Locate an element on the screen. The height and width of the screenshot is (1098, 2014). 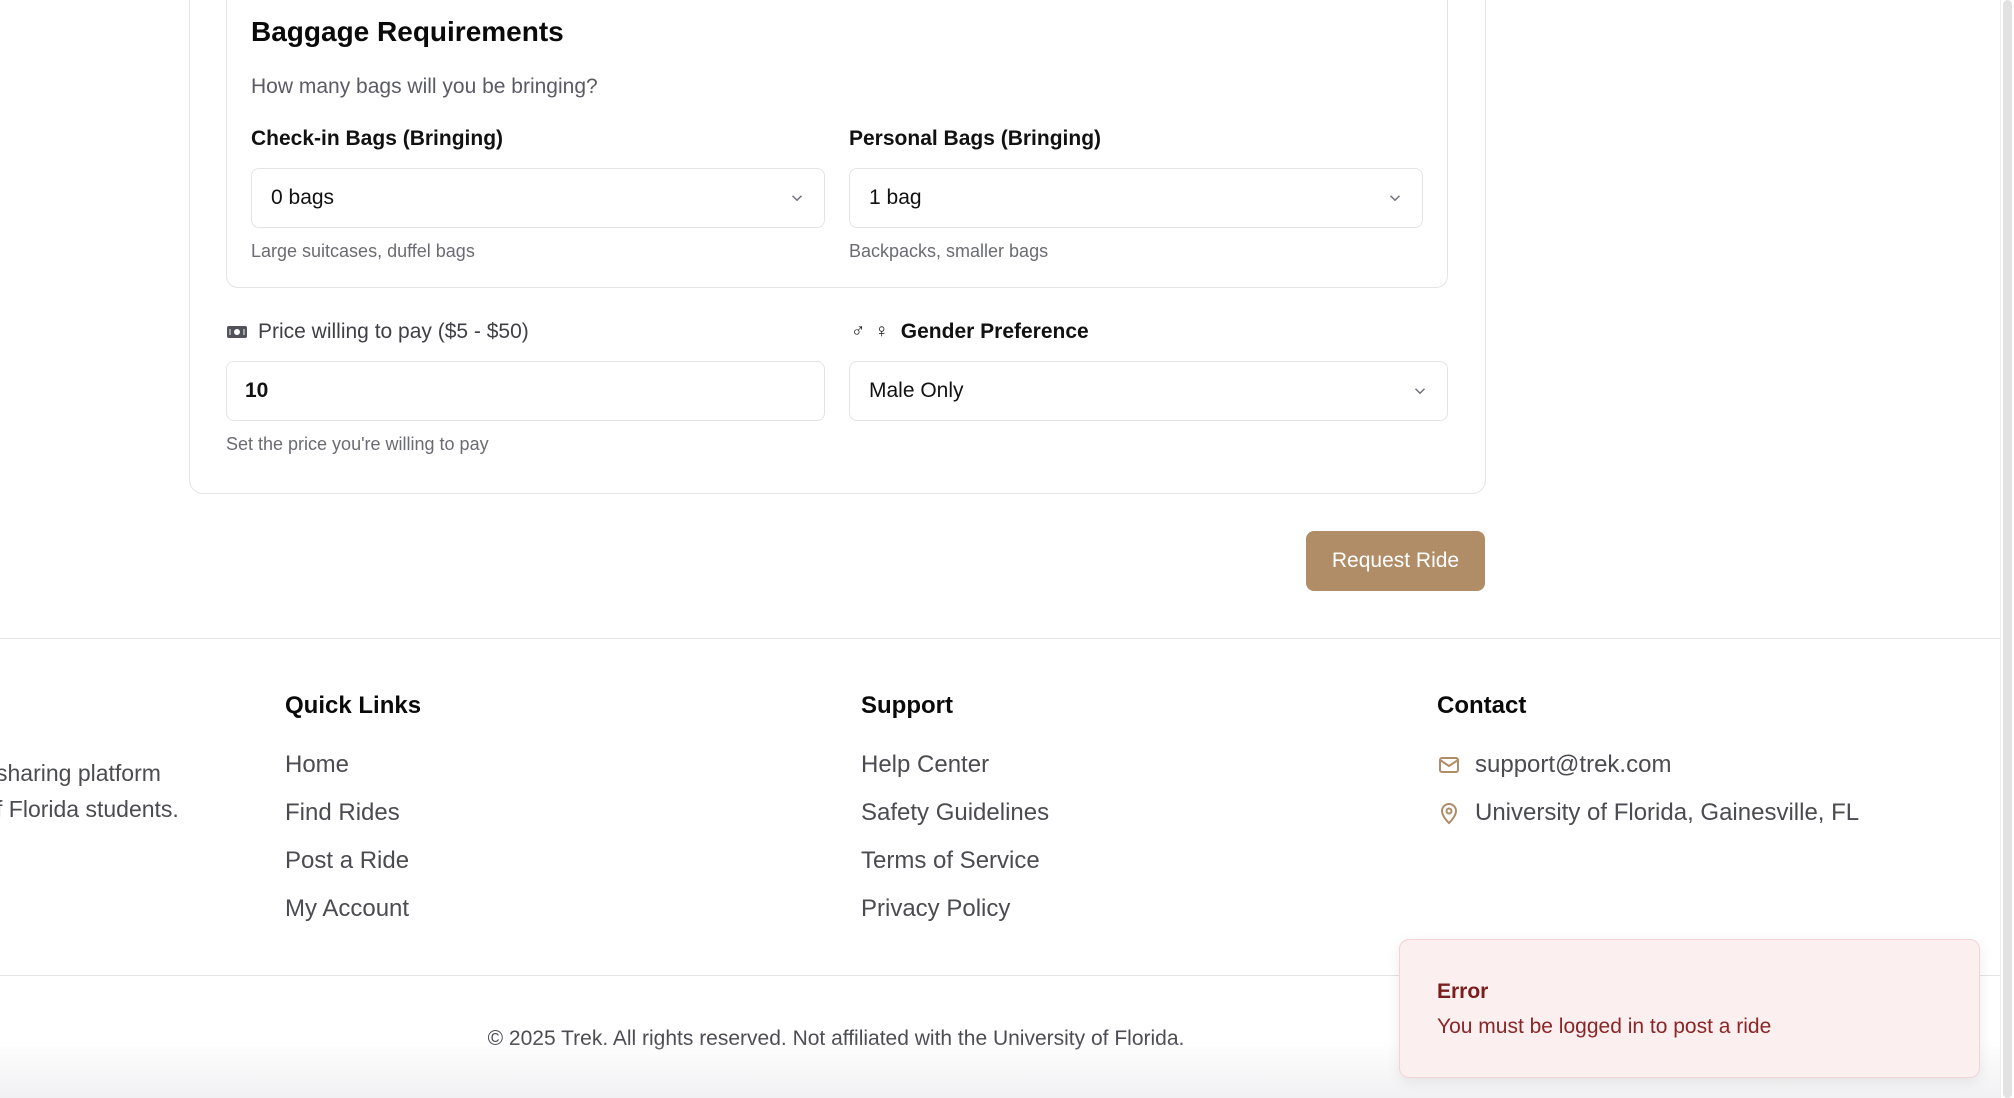
baggage-heading: Baggage Requirements is located at coordinates (407, 31).